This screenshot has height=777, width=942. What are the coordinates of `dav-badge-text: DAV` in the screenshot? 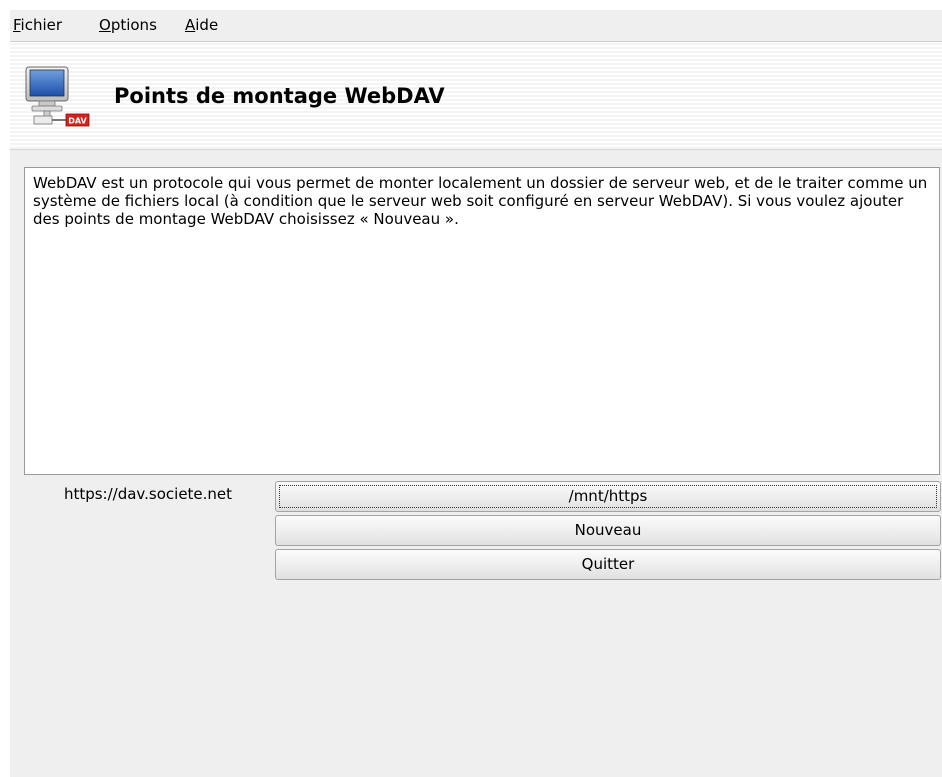 It's located at (77, 121).